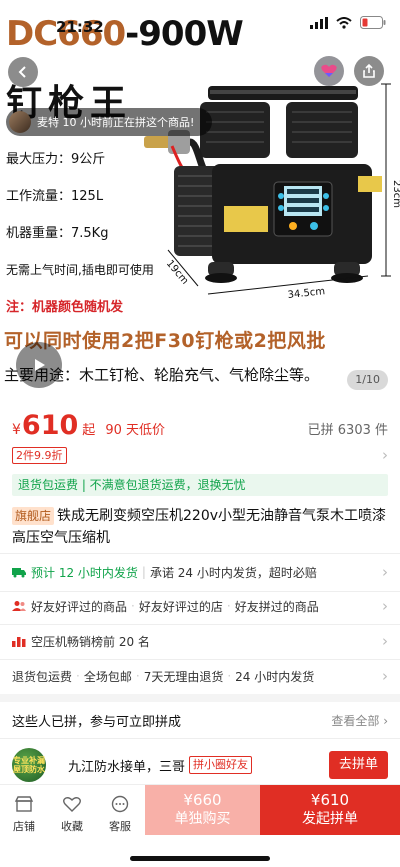  What do you see at coordinates (19, 641) in the screenshot?
I see `ranking-icon` at bounding box center [19, 641].